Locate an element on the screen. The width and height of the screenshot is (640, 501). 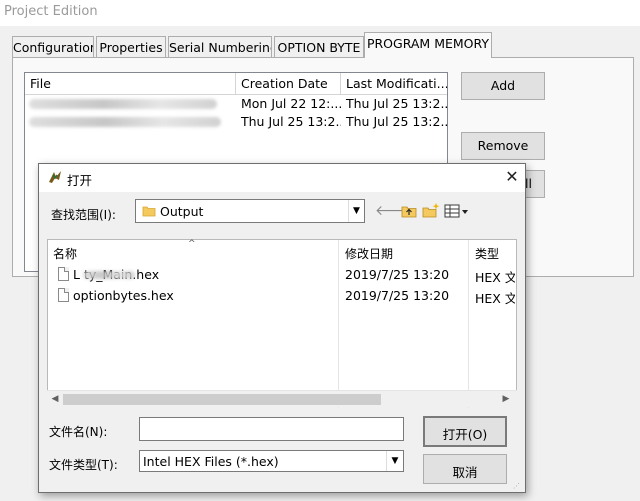
filetype-select: Intel HEX Files (*.hex) ▼ is located at coordinates (271, 461).